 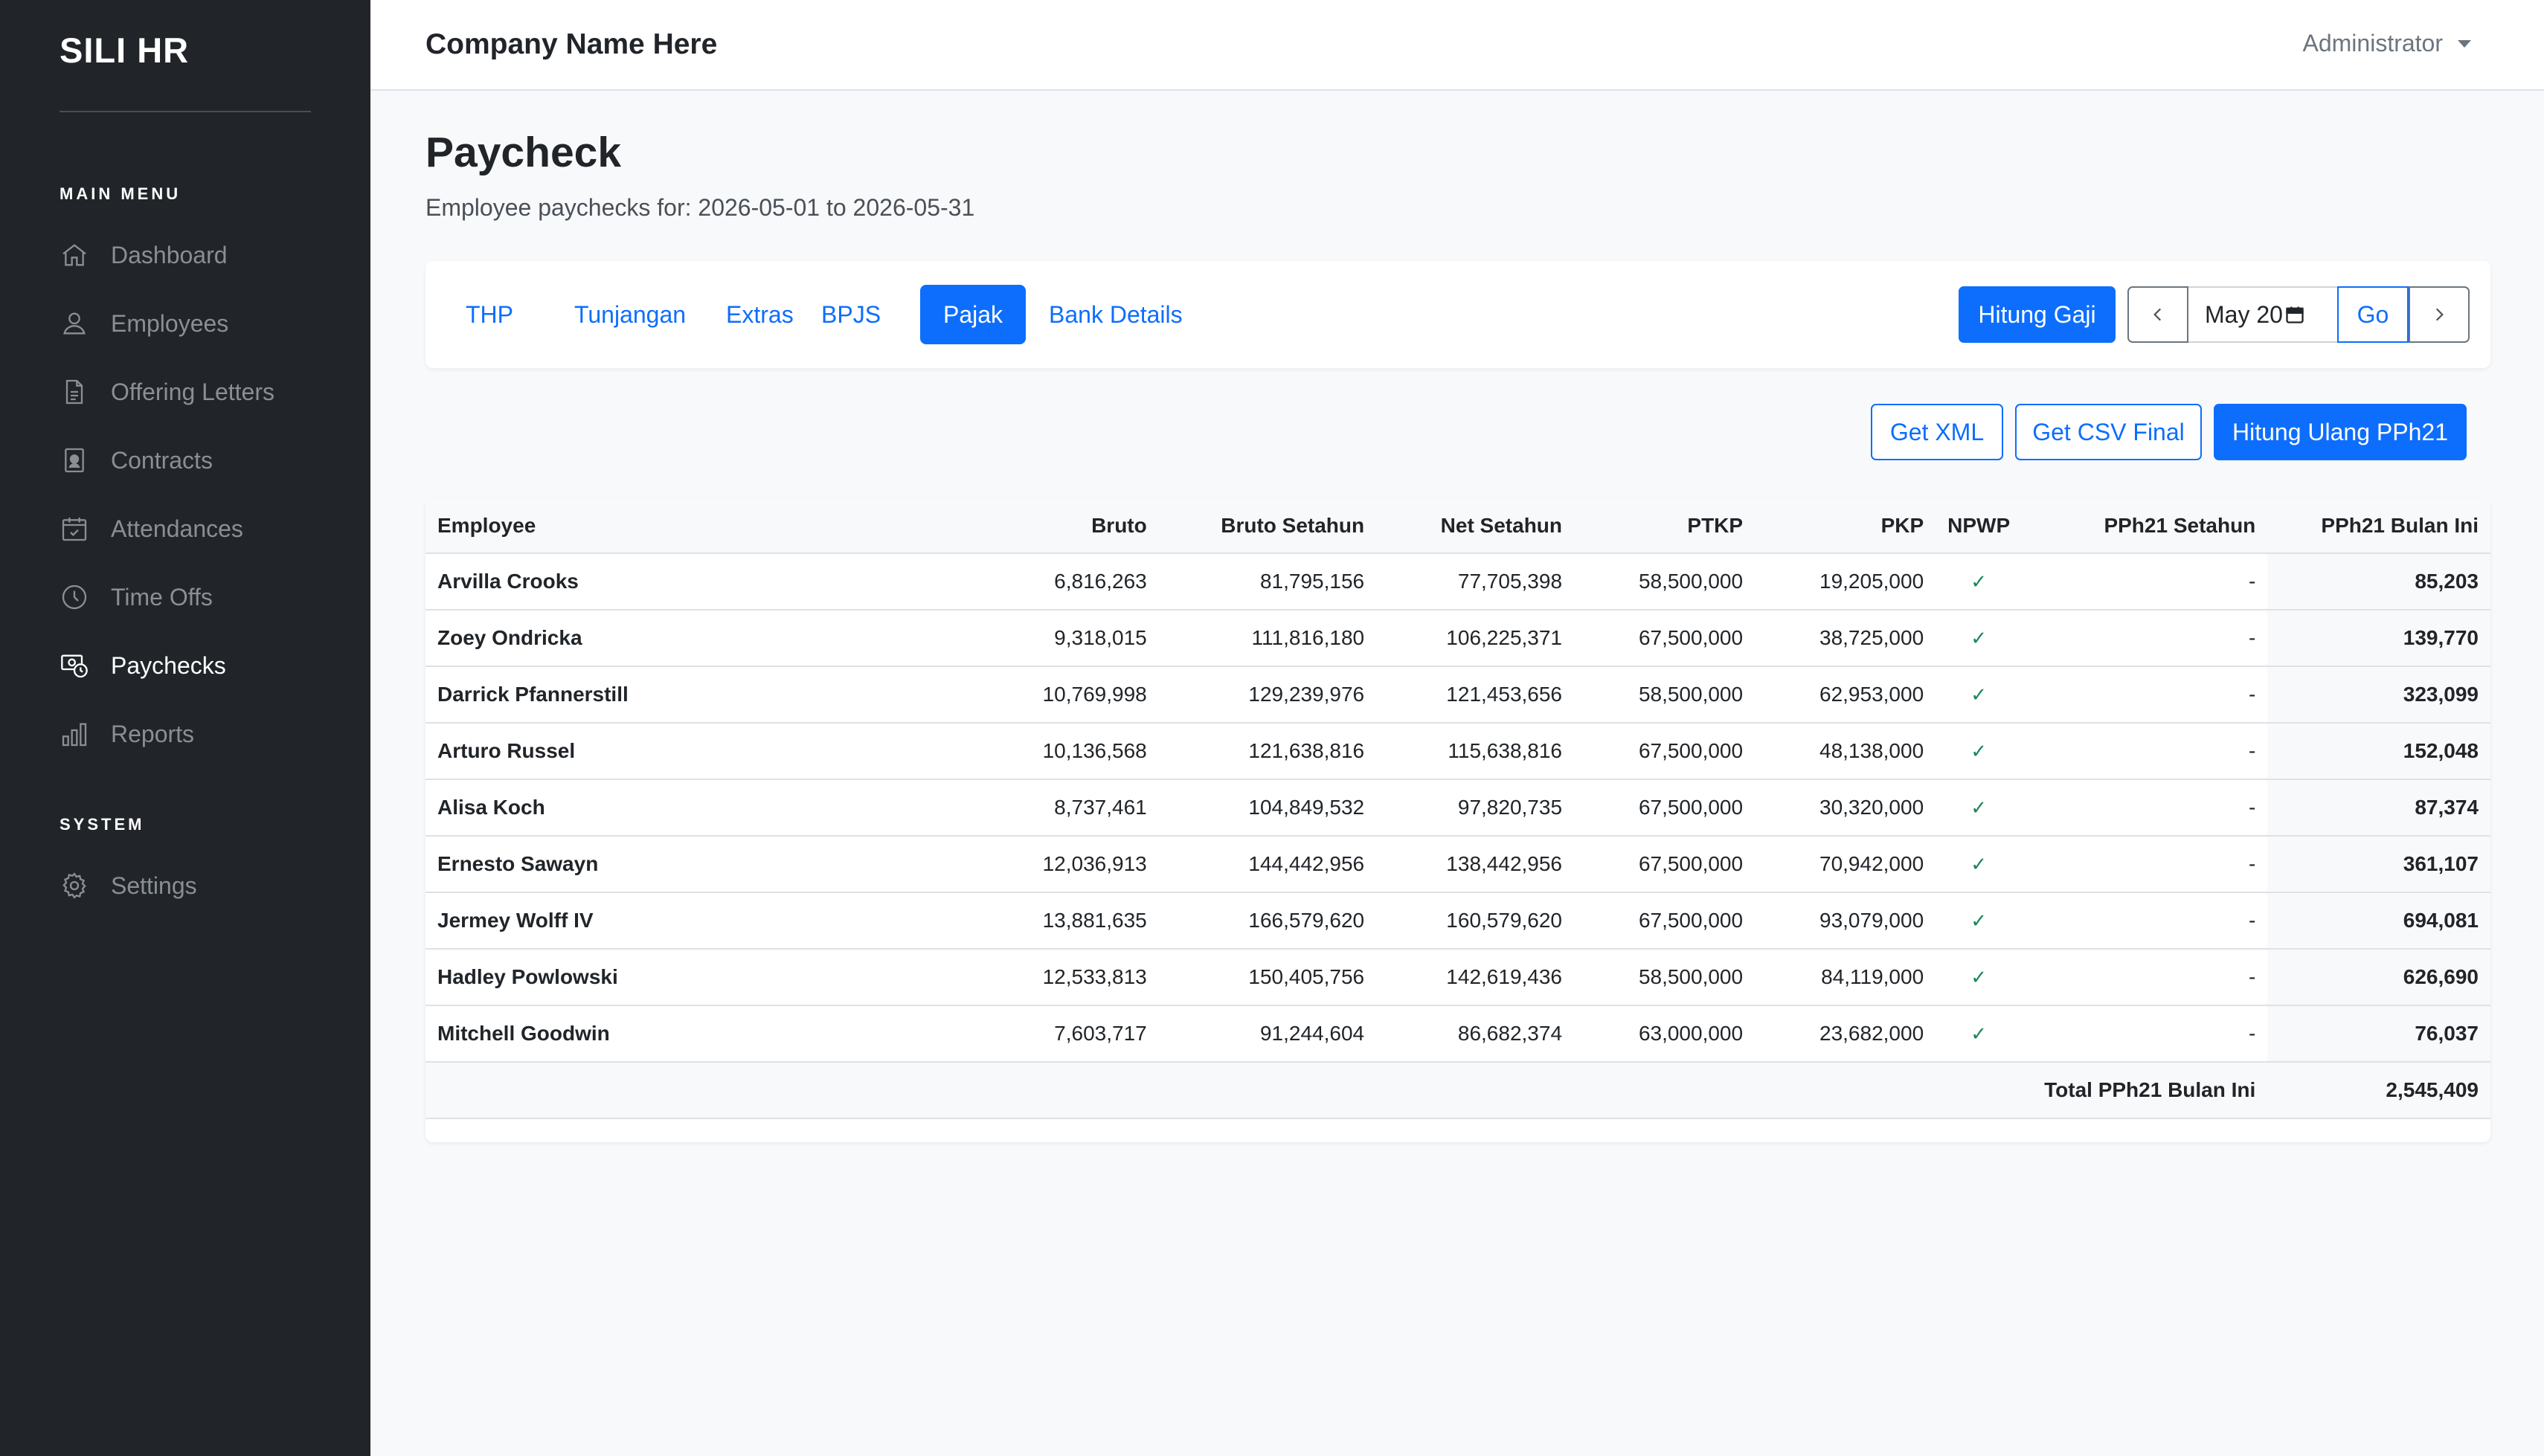 What do you see at coordinates (192, 391) in the screenshot?
I see `sidebar-item-label: Offering Letters` at bounding box center [192, 391].